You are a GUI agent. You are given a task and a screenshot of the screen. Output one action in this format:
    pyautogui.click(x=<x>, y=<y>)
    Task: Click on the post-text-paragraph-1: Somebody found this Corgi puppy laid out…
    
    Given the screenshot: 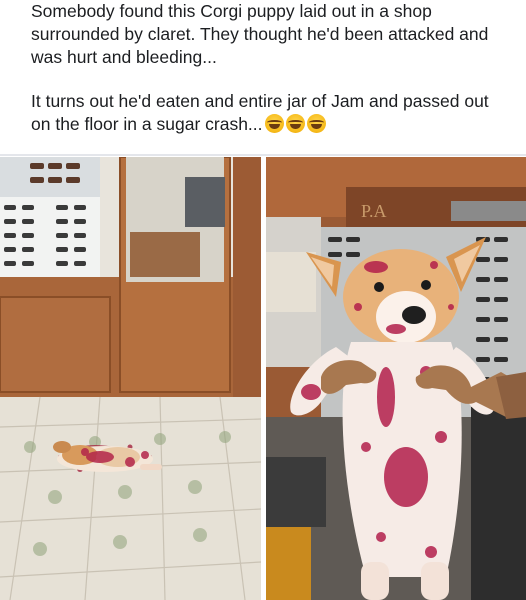 What is the action you would take?
    pyautogui.click(x=260, y=34)
    